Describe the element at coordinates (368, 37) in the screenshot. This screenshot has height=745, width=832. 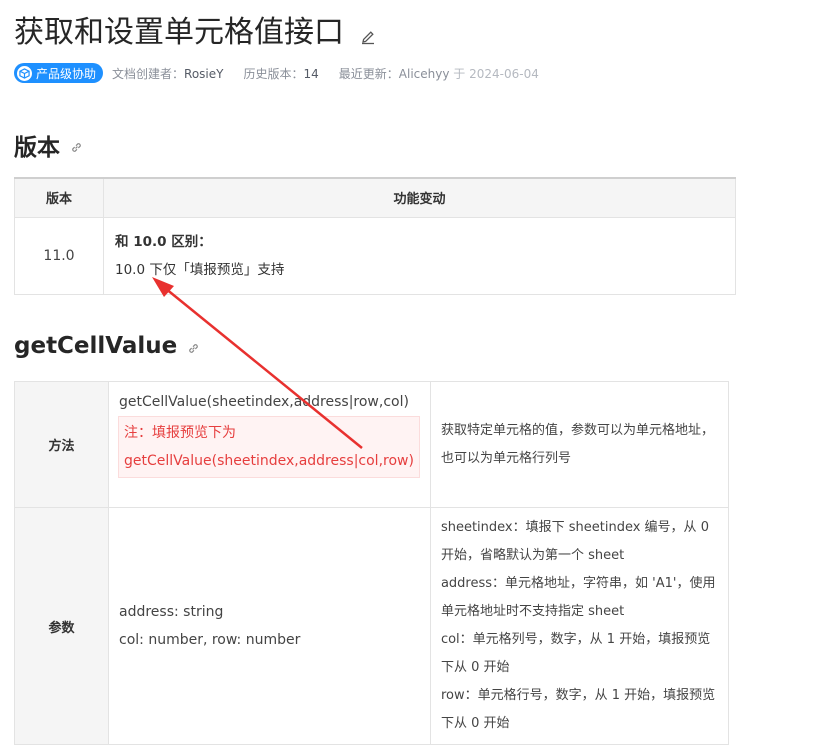
I see `pencil-icon` at that location.